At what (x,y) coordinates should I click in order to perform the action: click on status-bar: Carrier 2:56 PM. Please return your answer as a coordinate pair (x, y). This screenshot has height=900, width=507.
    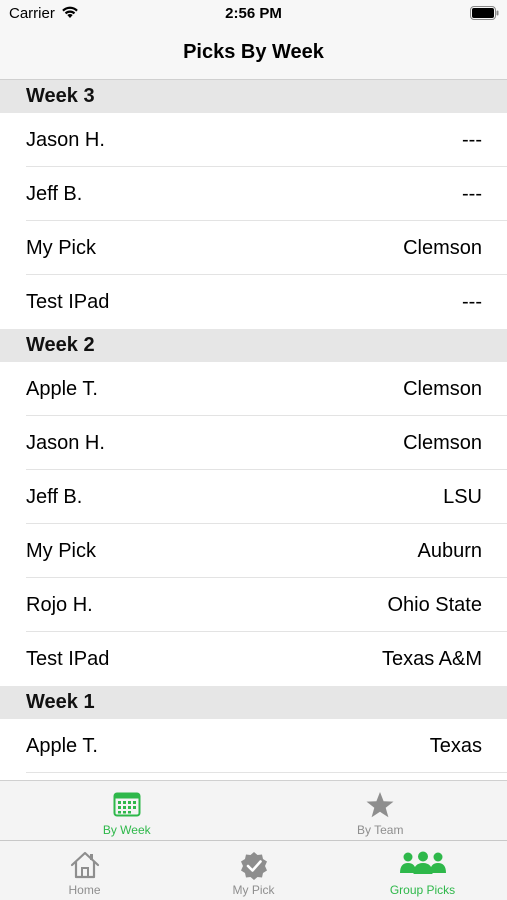
    Looking at the image, I should click on (253, 15).